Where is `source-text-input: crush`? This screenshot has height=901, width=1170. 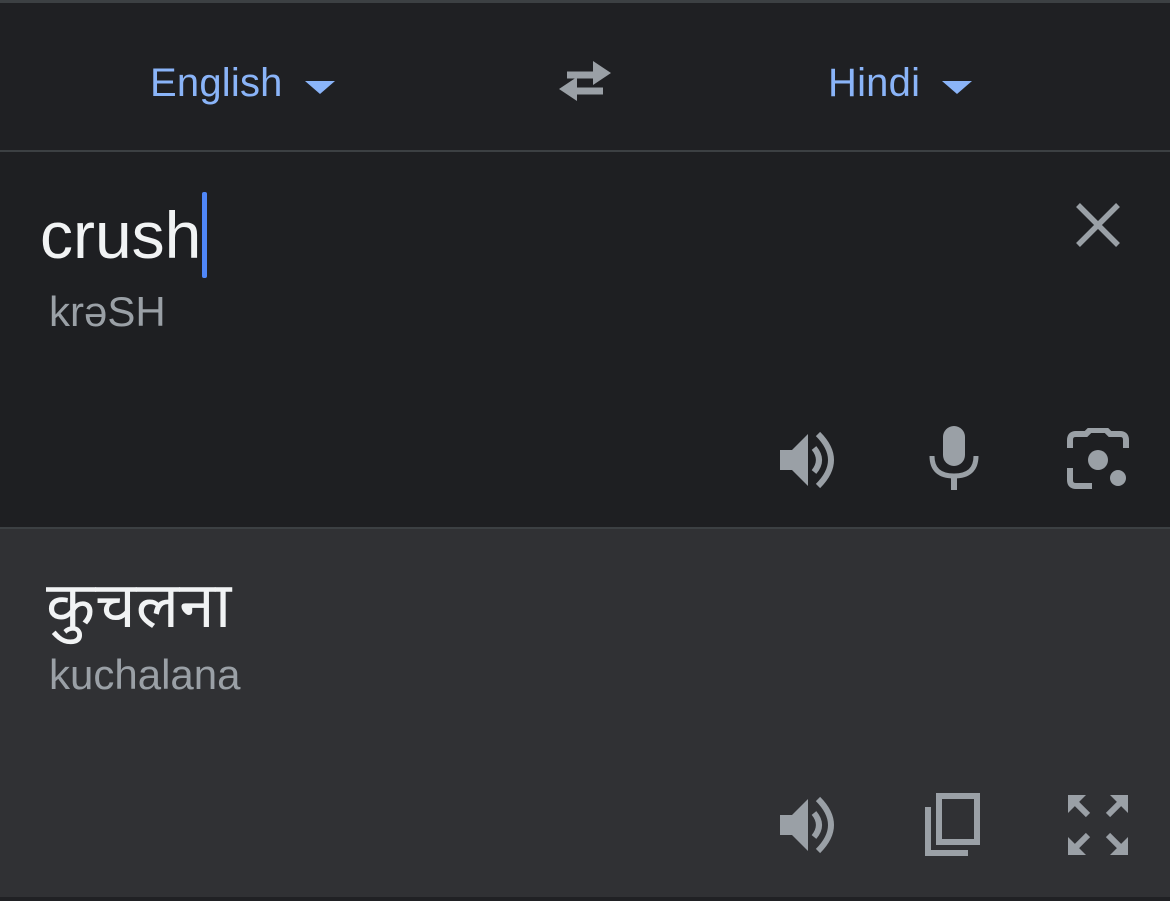
source-text-input: crush is located at coordinates (124, 235).